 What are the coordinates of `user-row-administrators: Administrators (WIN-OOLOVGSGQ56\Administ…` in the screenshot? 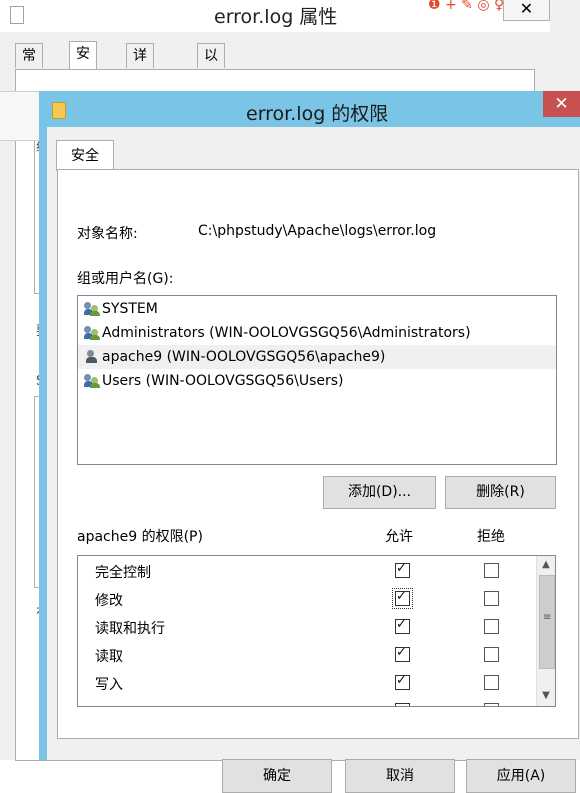 It's located at (317, 333).